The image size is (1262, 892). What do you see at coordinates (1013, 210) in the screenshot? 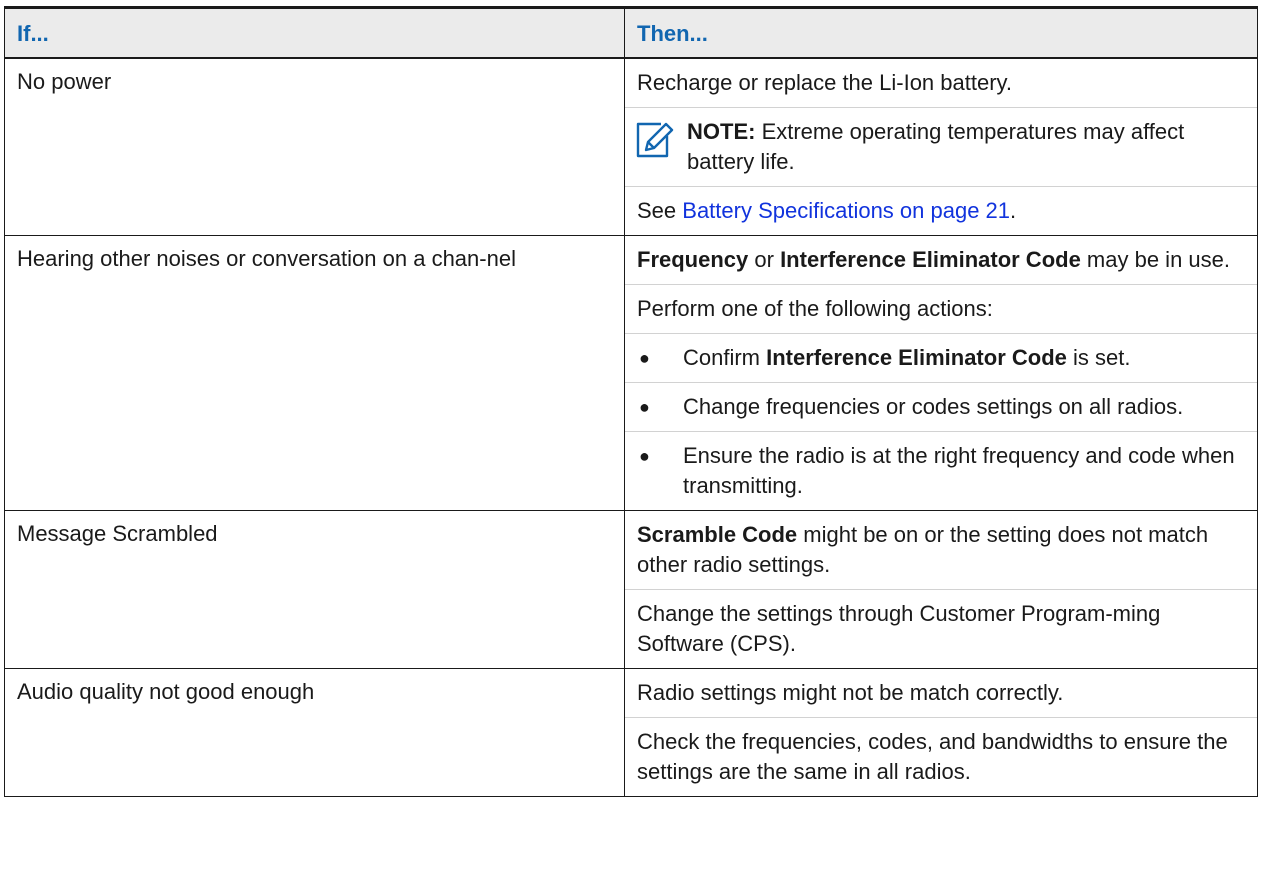
I see `see-suffix: .` at bounding box center [1013, 210].